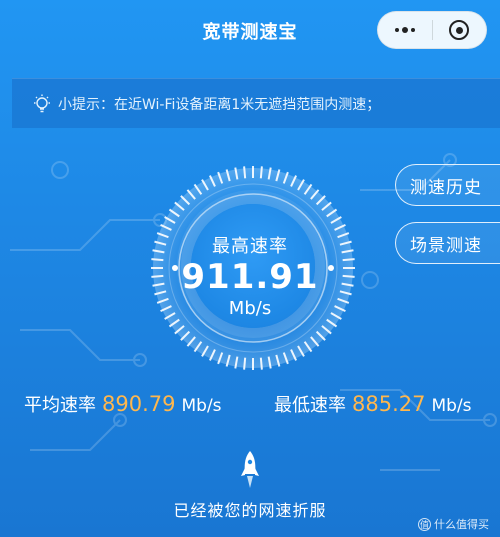 Image resolution: width=500 pixels, height=537 pixels. Describe the element at coordinates (139, 404) in the screenshot. I see `average-speed-value: 890.79` at that location.